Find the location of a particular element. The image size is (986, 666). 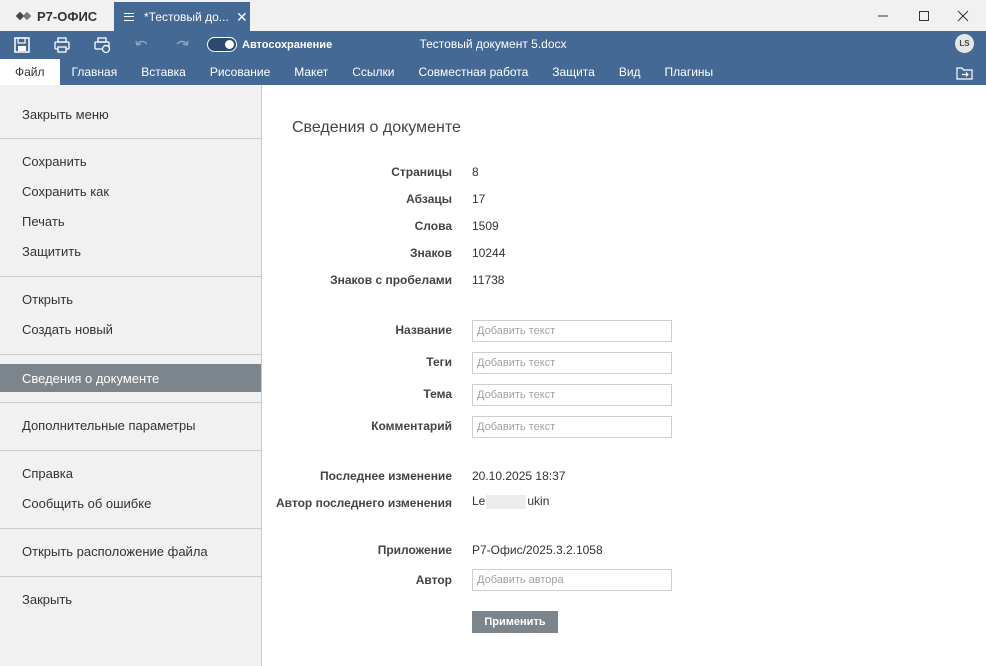

stat-label-paragraphs: Абзацы is located at coordinates (429, 199).